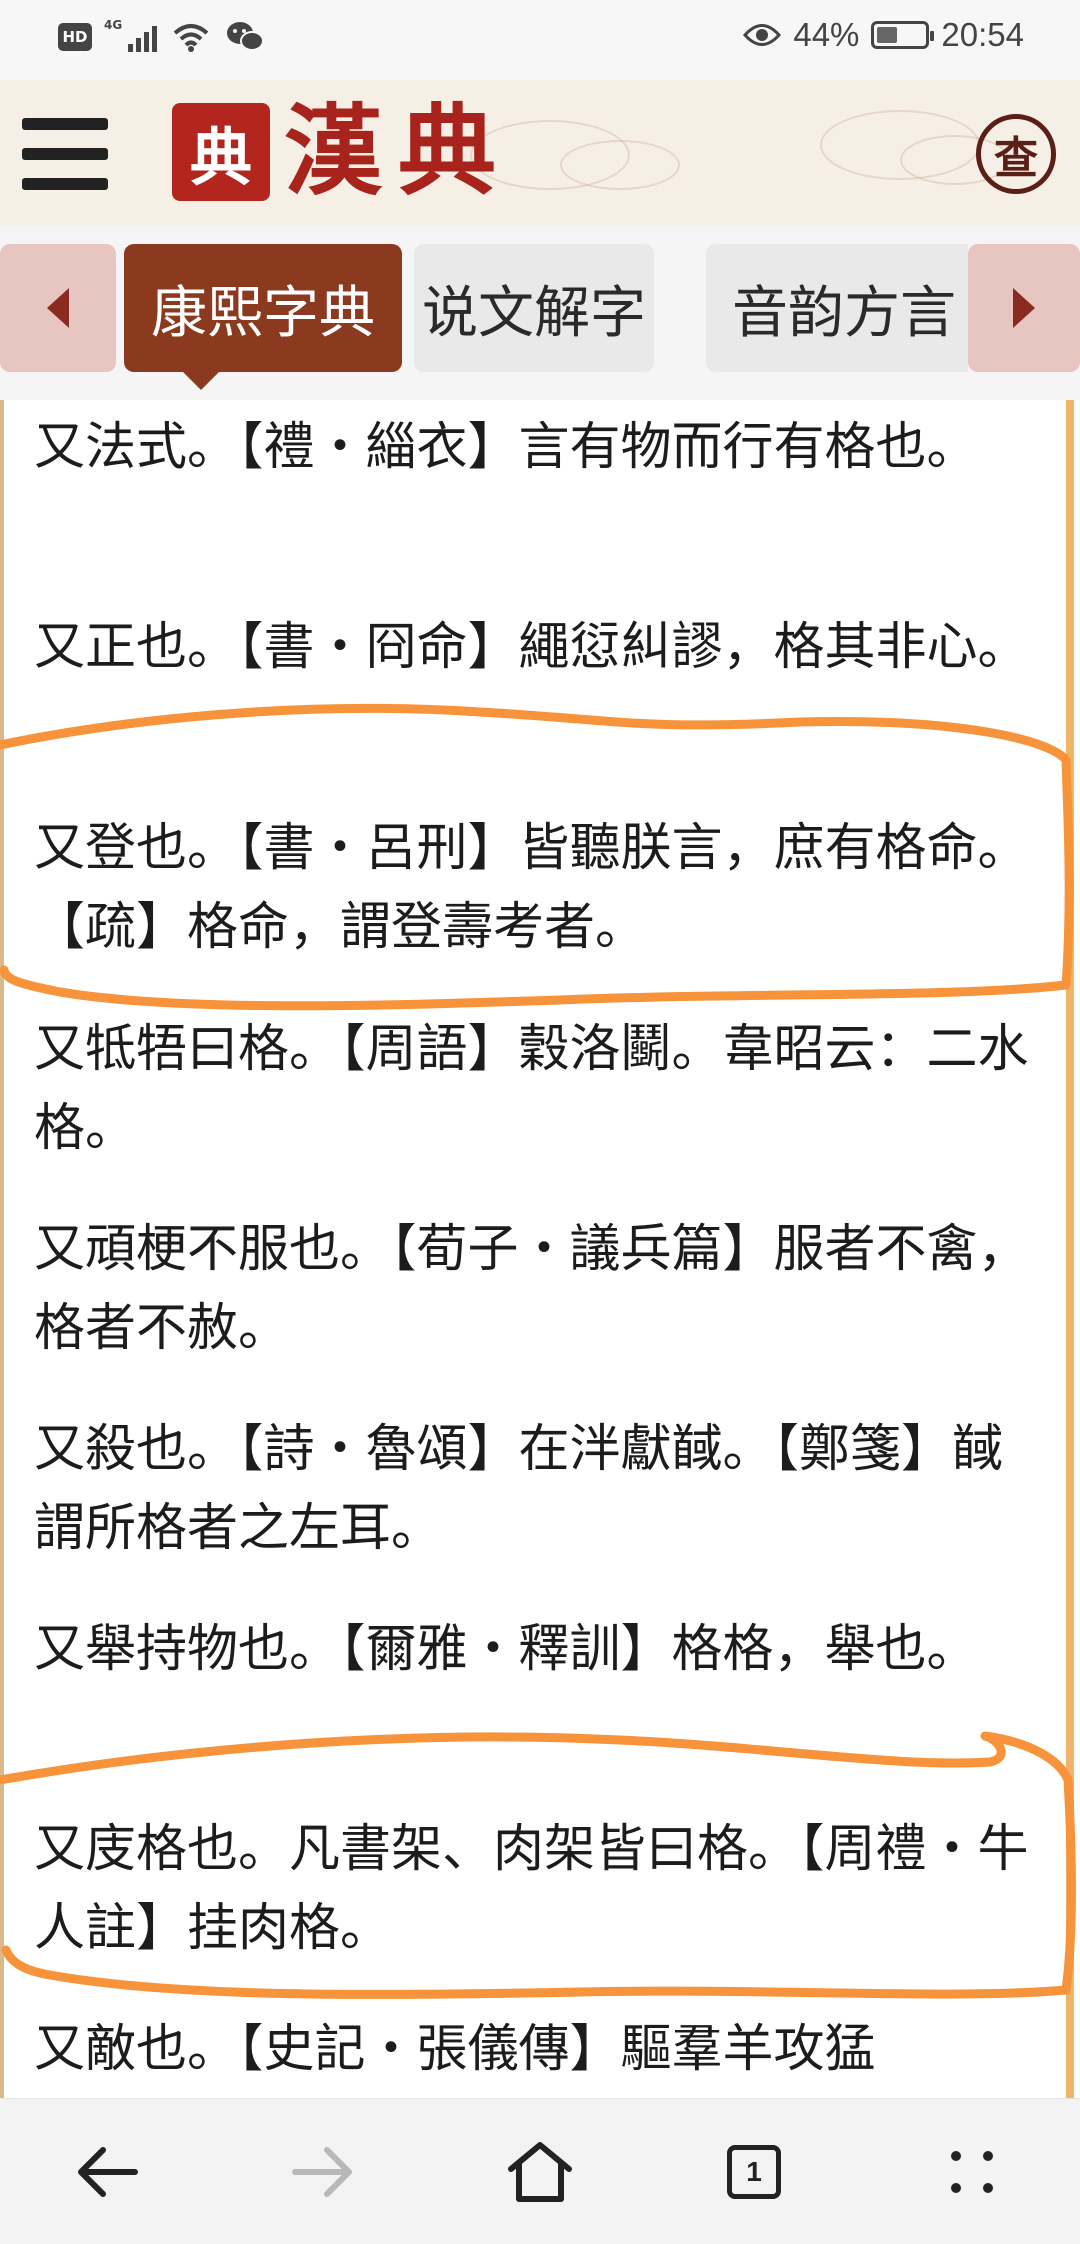  I want to click on battery-percent: 44%, so click(826, 34).